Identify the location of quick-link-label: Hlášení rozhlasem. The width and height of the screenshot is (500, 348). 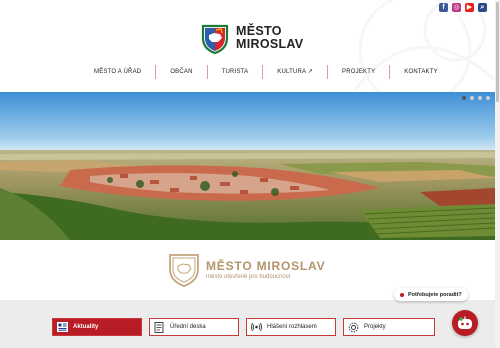
(292, 327).